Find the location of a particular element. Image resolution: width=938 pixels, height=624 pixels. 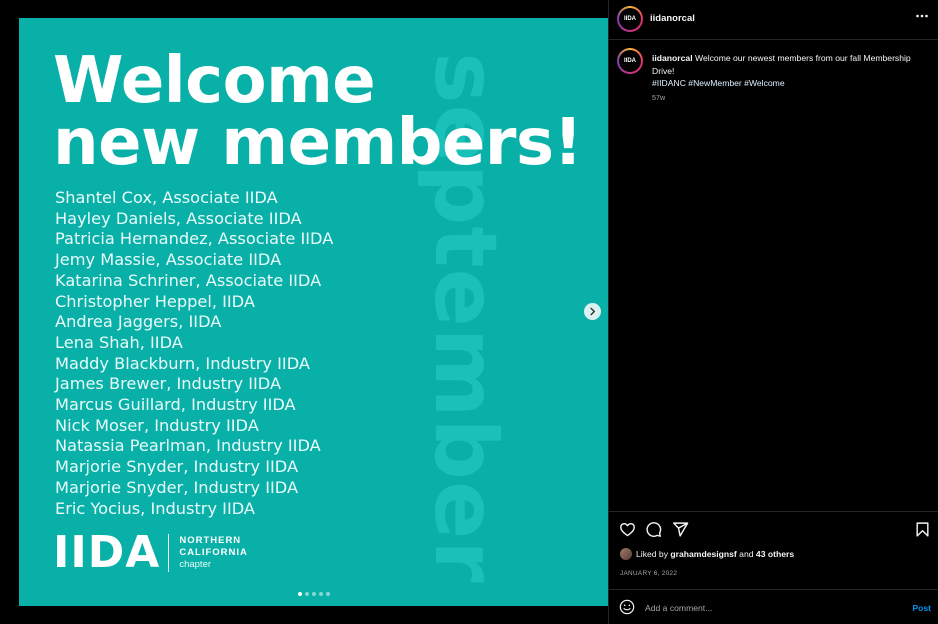

headline-line-1: Welcome is located at coordinates (214, 81).